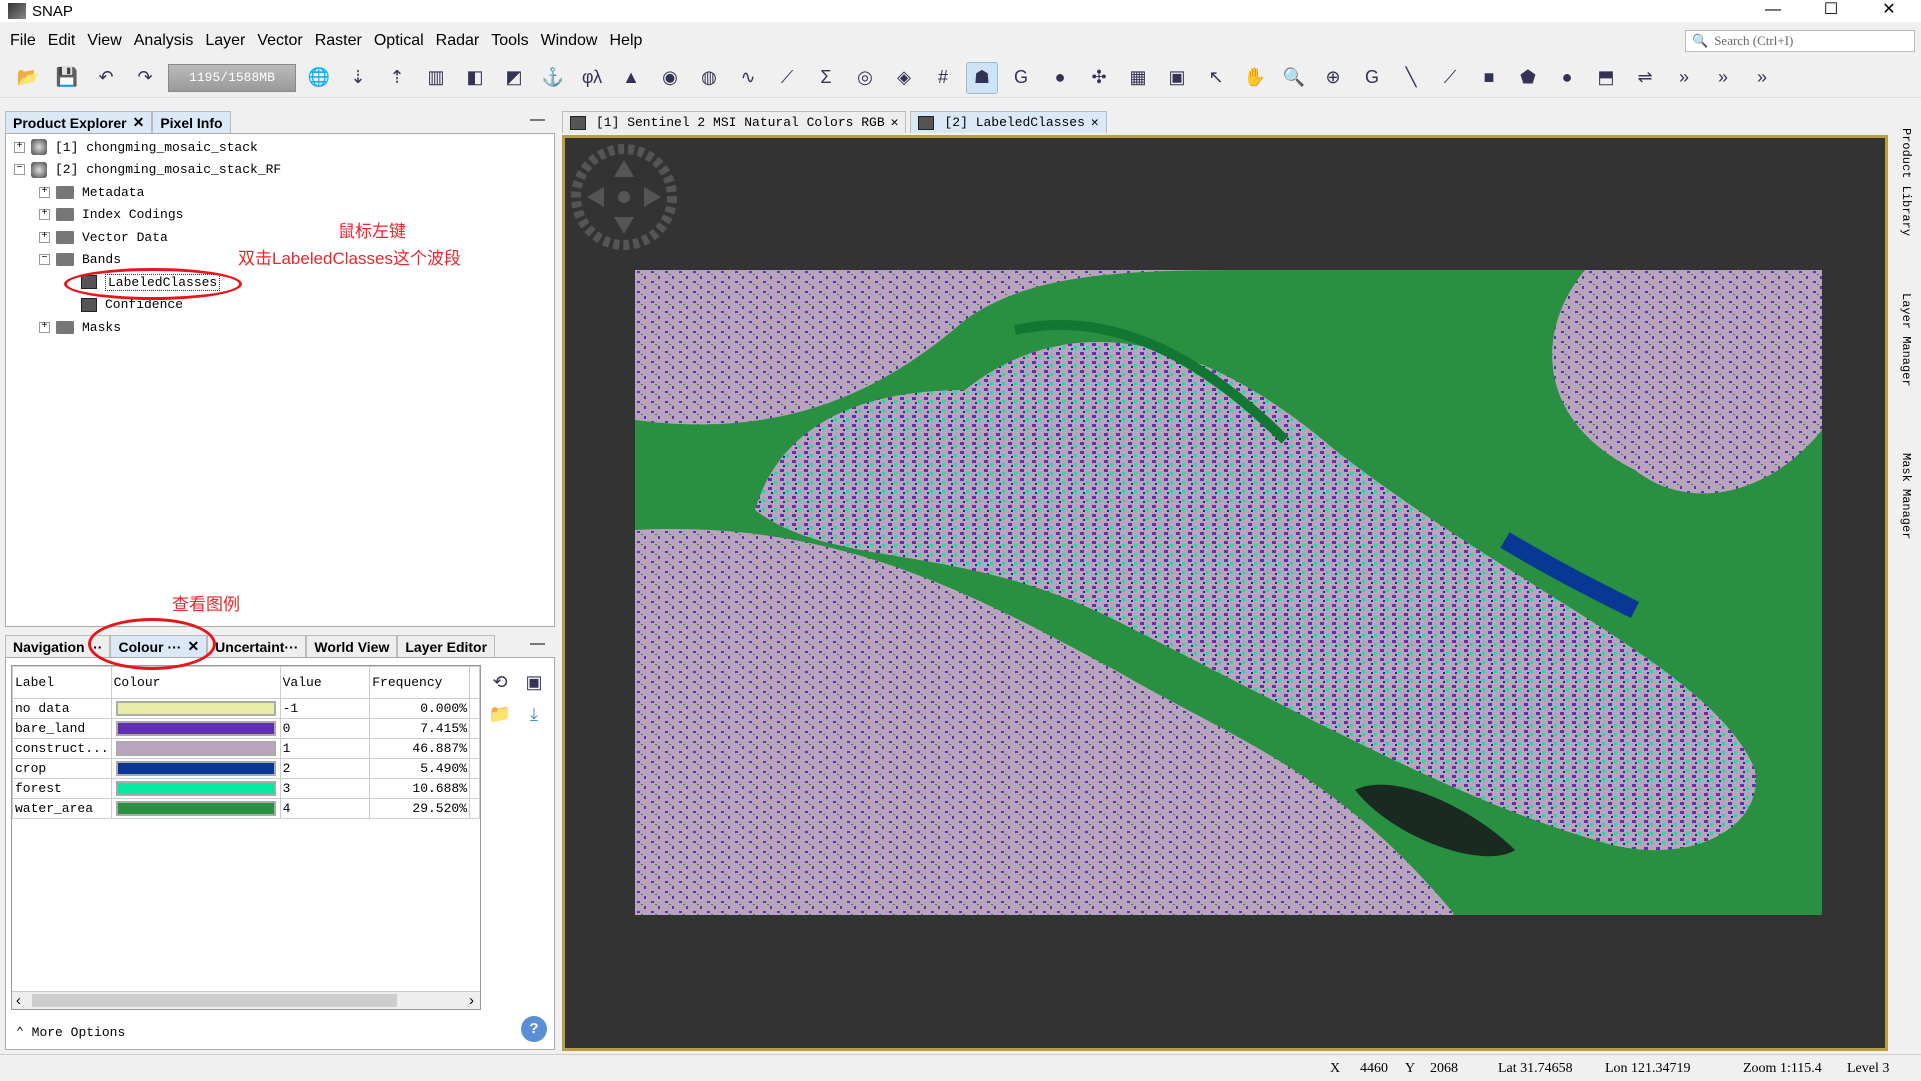 Image resolution: width=1921 pixels, height=1081 pixels. What do you see at coordinates (225, 43) in the screenshot?
I see `menu-layer: Layer` at bounding box center [225, 43].